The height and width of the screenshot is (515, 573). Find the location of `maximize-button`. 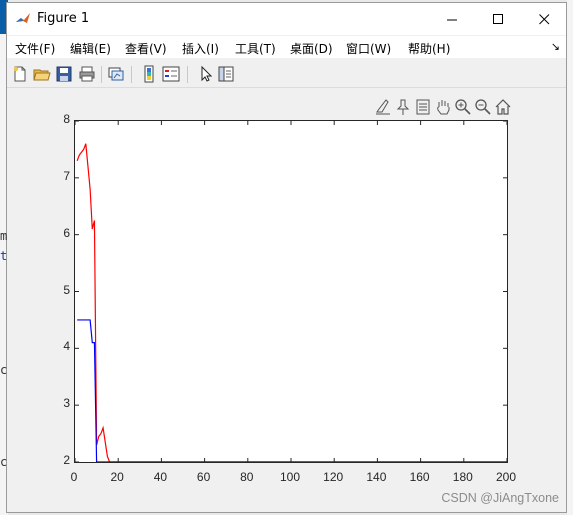

maximize-button is located at coordinates (498, 19).